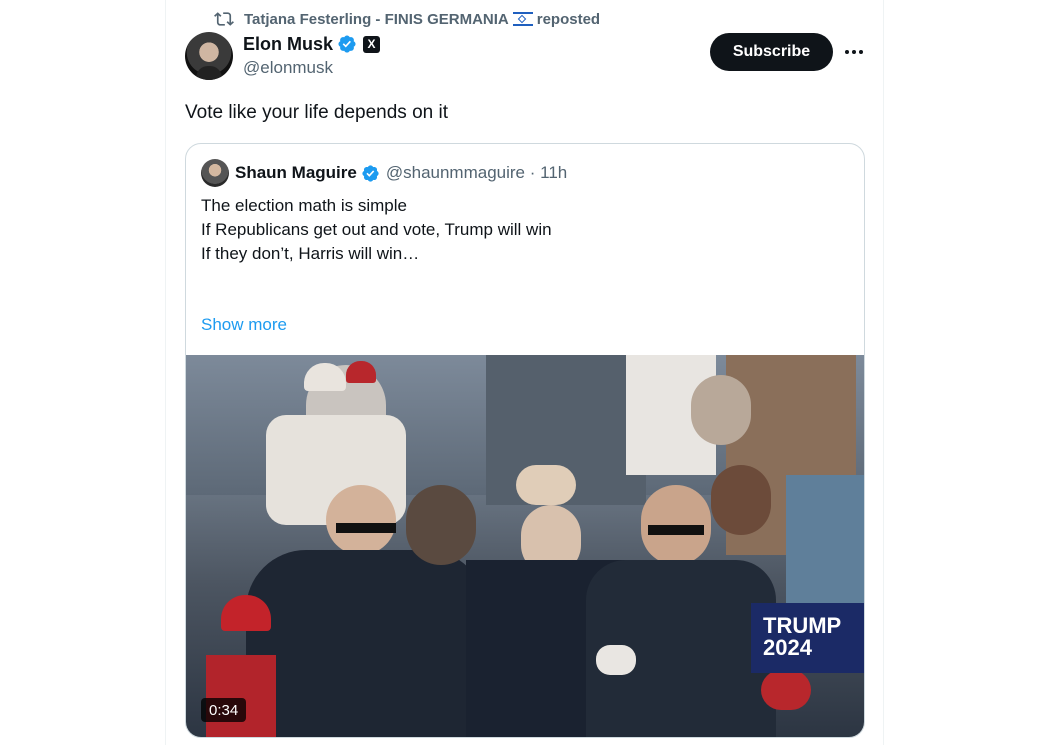  What do you see at coordinates (522, 19) in the screenshot?
I see `israel-flag-icon` at bounding box center [522, 19].